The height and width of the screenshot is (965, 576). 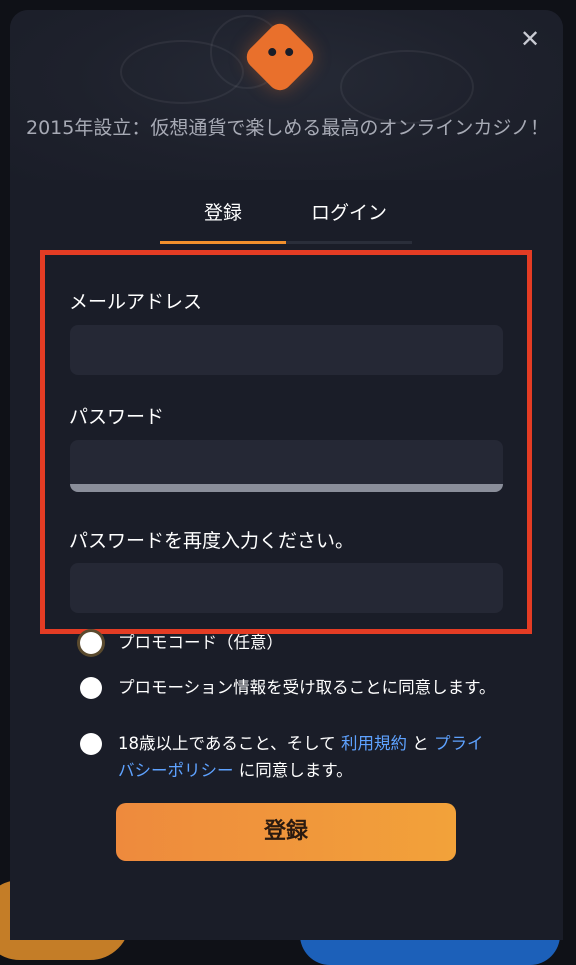 I want to click on terms-link: 利用規約, so click(x=374, y=743).